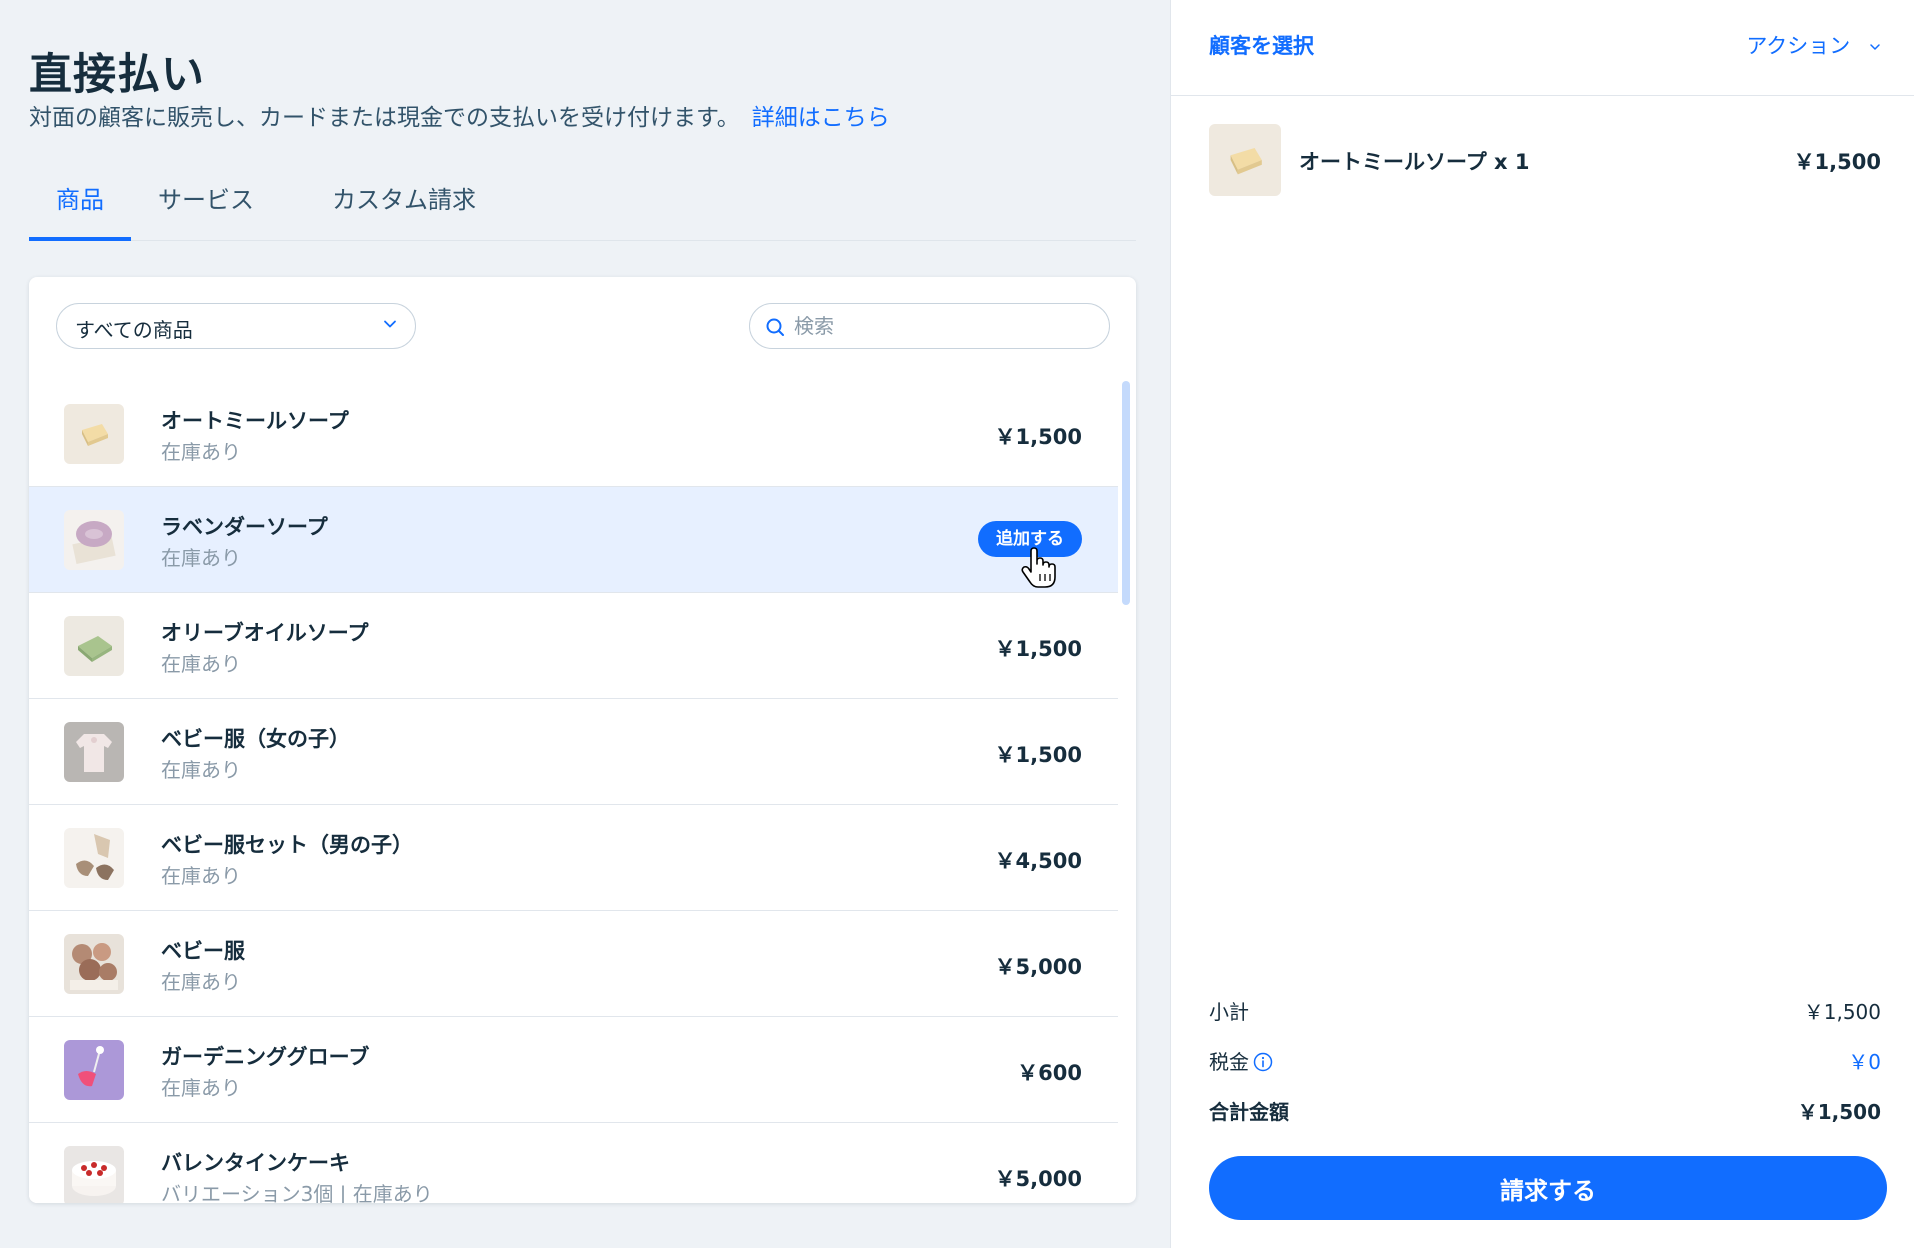 This screenshot has width=1914, height=1248. I want to click on tax-value: ￥0, so click(1864, 1060).